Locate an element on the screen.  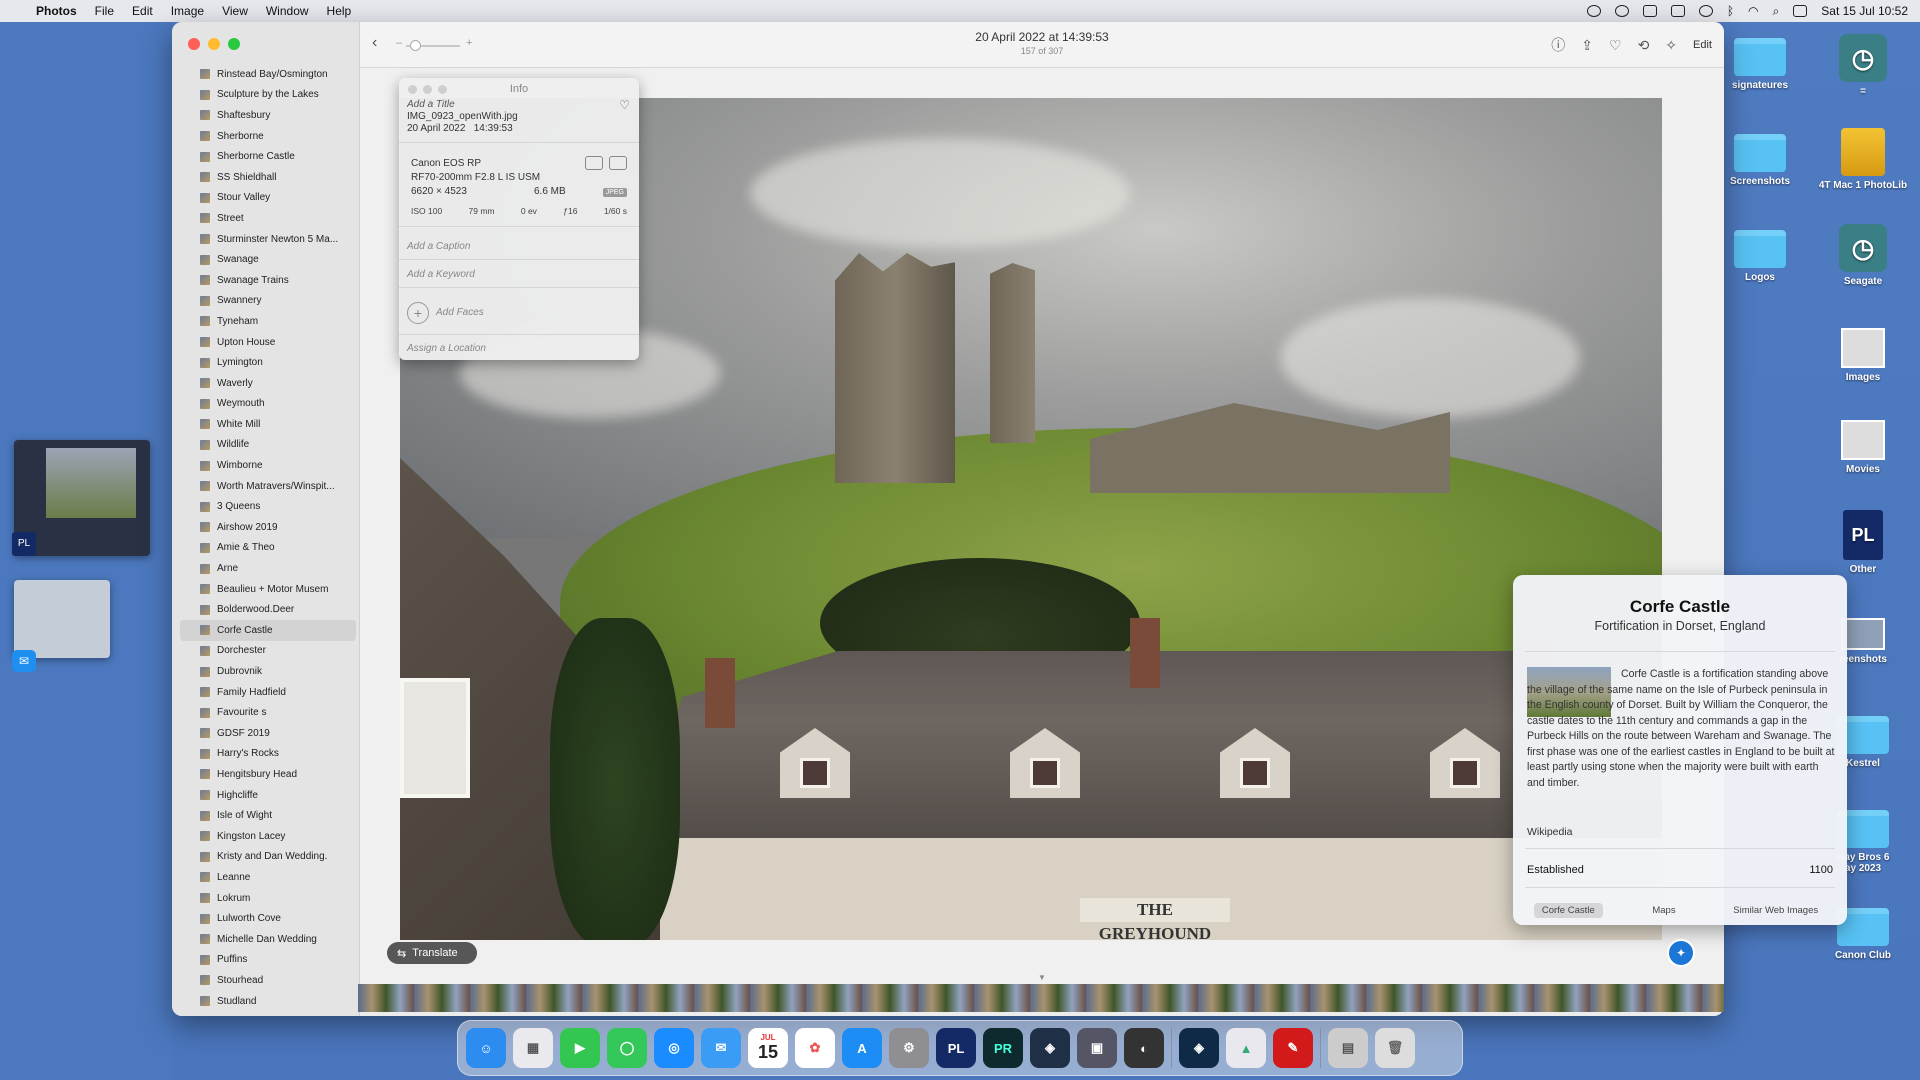
source-link: Wikipedia is located at coordinates (1550, 832).